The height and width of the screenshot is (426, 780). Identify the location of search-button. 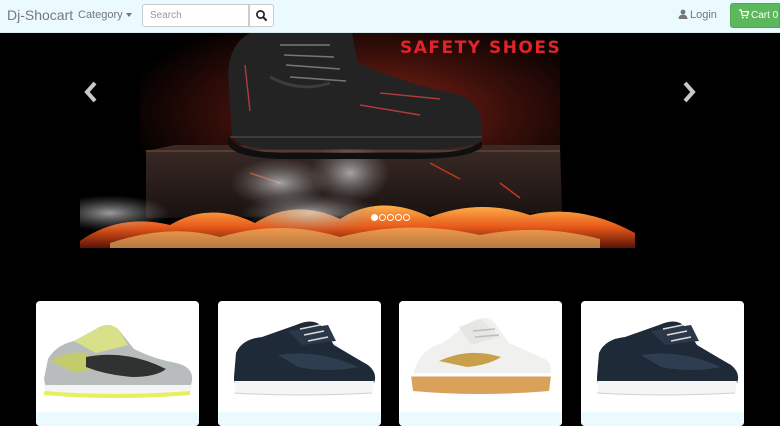
(261, 15).